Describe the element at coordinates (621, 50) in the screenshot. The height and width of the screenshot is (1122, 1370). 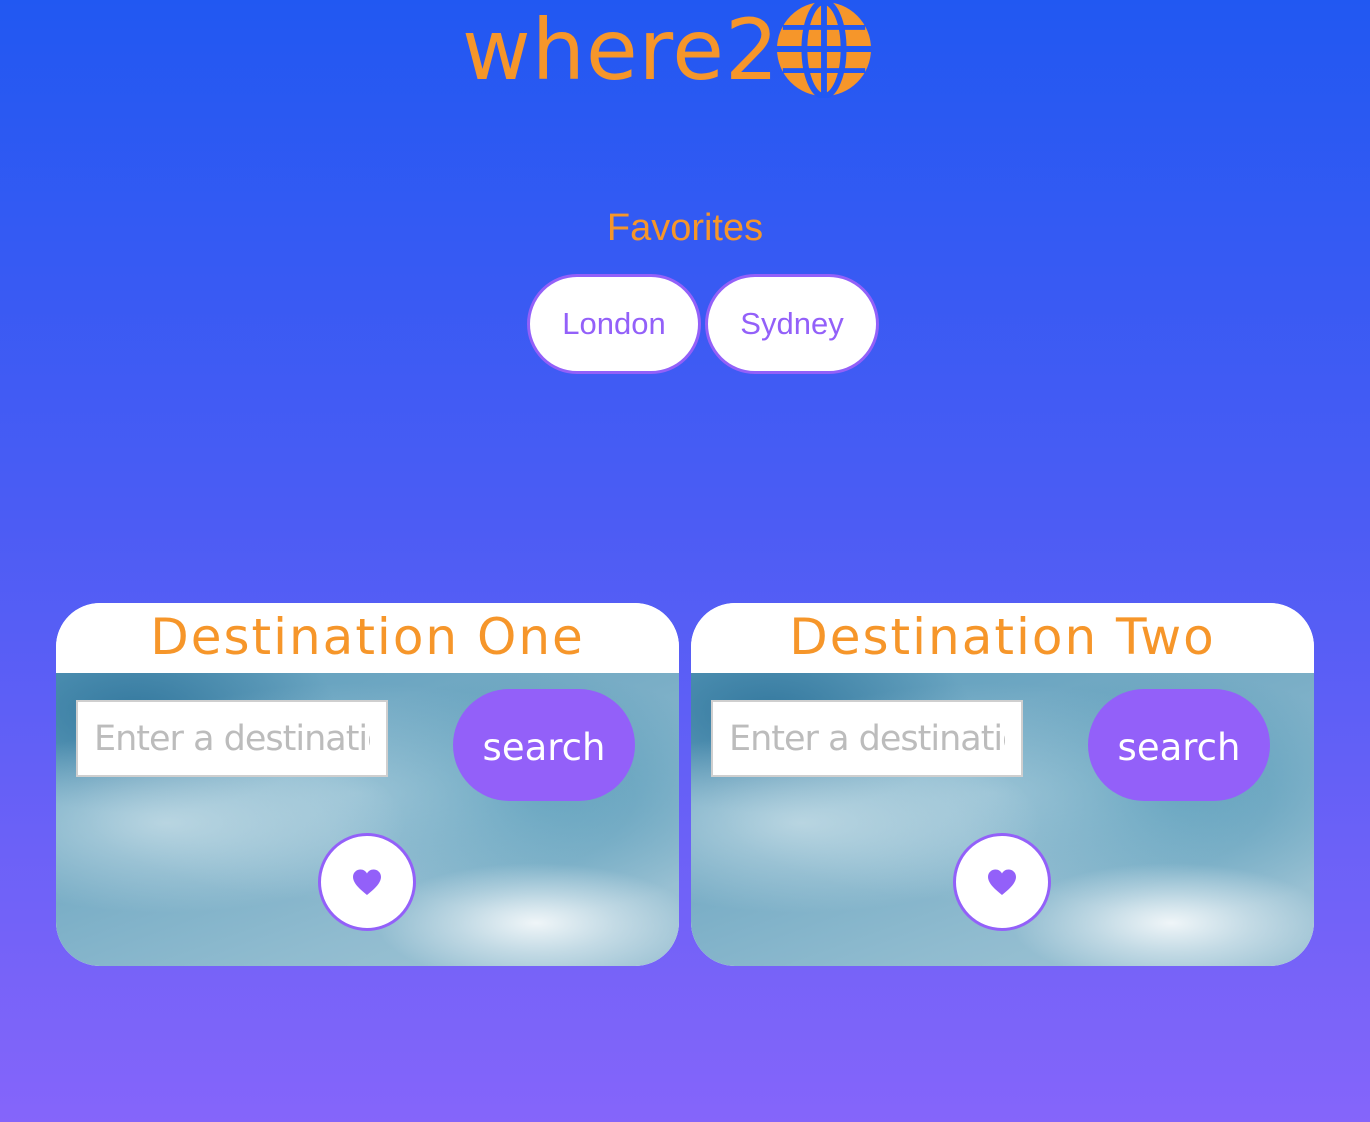
I see `logo-text: where2` at that location.